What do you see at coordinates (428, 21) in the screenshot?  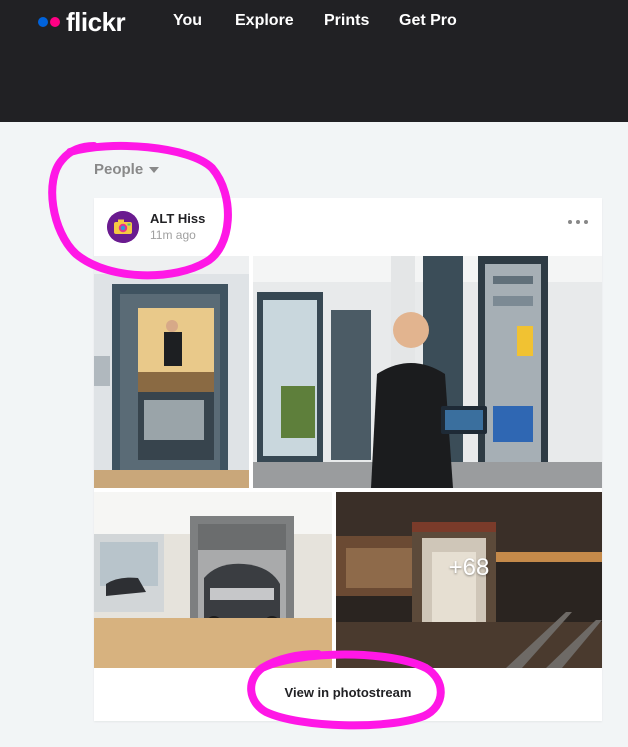 I see `nav-get-pro: Get Pro` at bounding box center [428, 21].